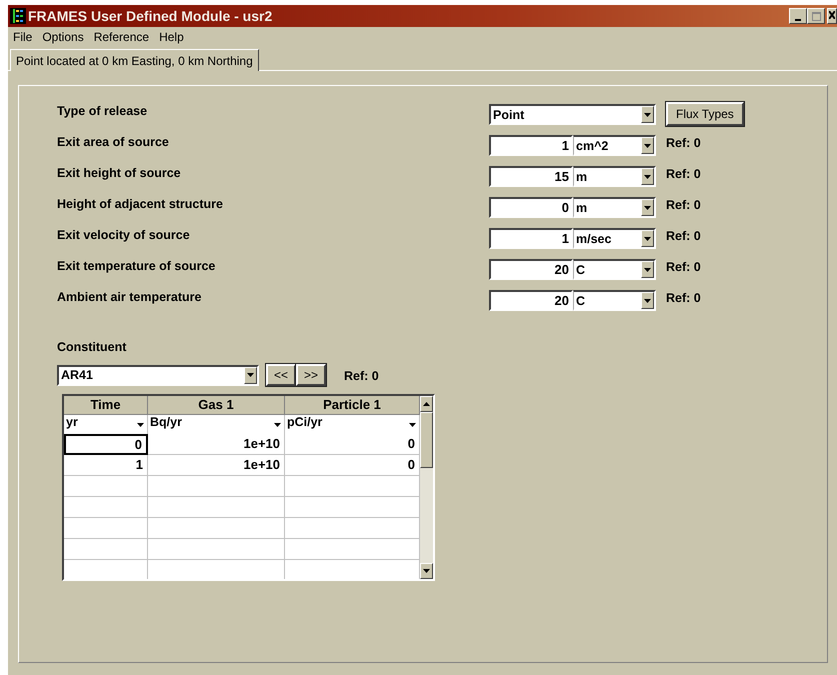 This screenshot has height=675, width=837. I want to click on close-icon, so click(832, 15).